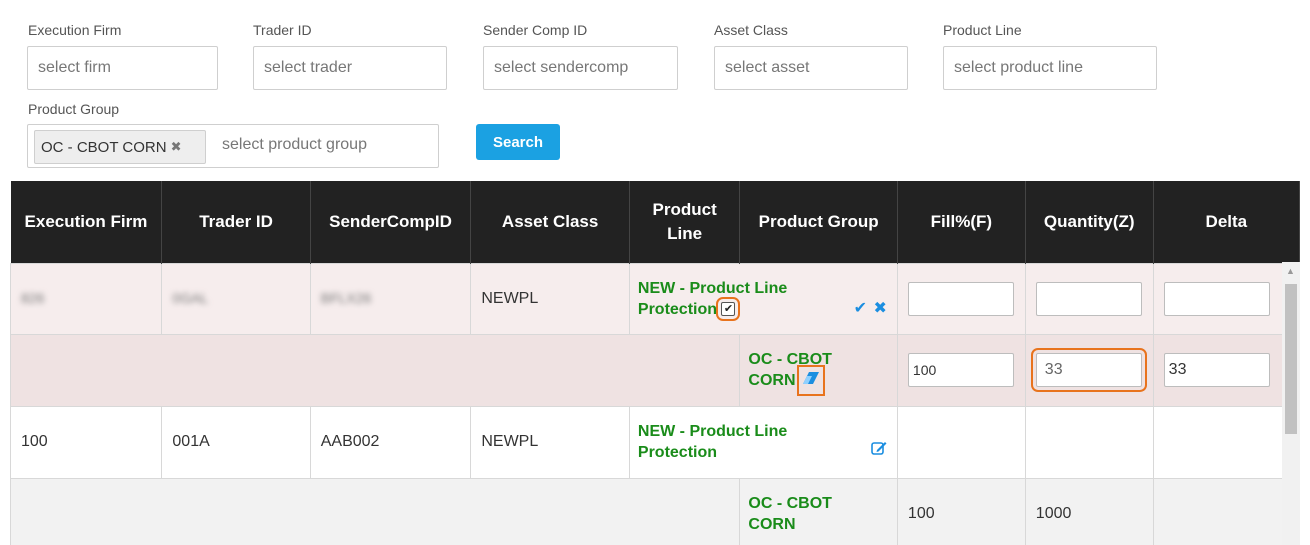  I want to click on vertical-scrollbar: ▲, so click(1291, 403).